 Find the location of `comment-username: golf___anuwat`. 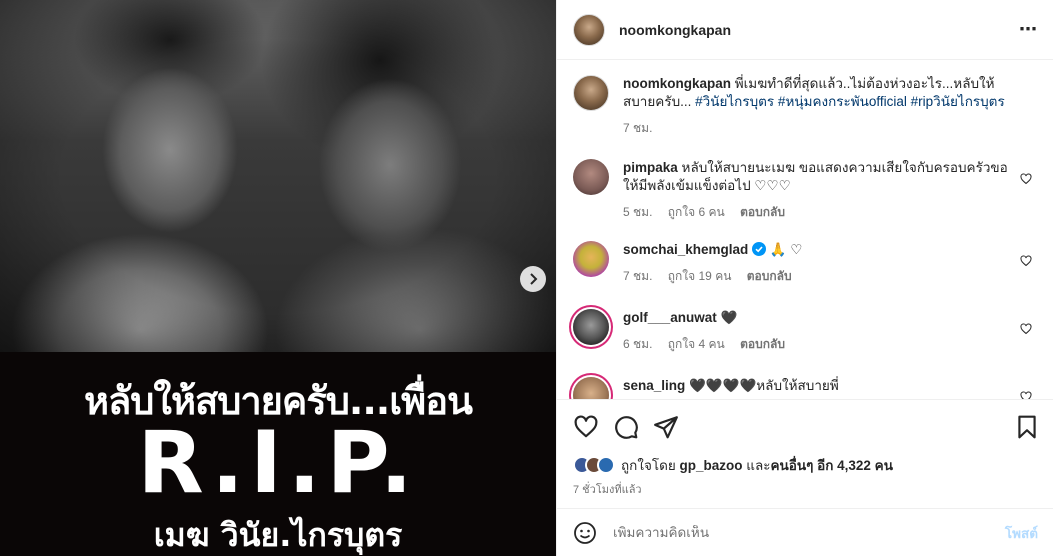

comment-username: golf___anuwat is located at coordinates (670, 317).